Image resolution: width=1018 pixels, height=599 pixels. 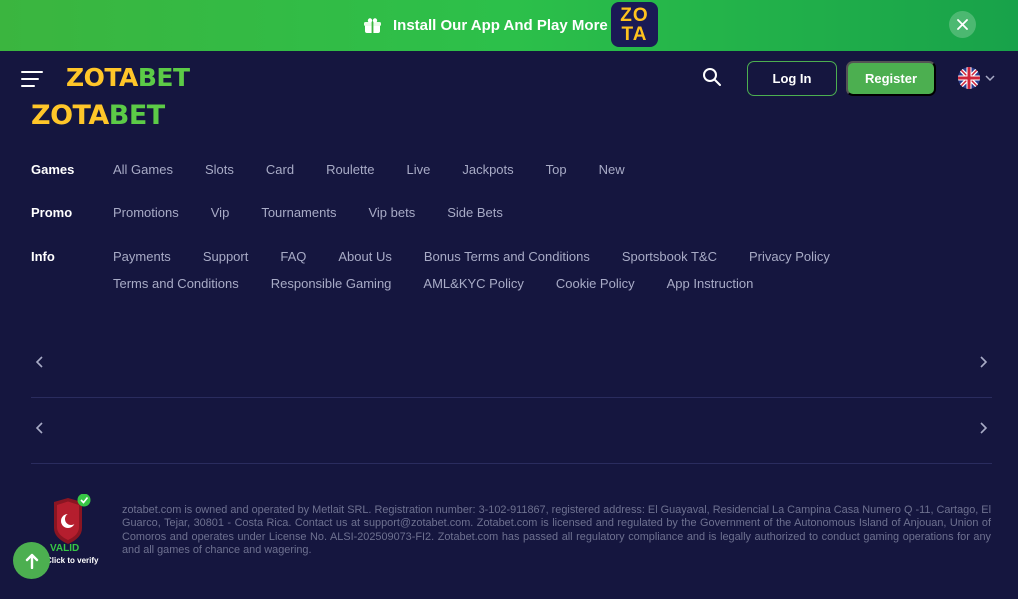 What do you see at coordinates (612, 169) in the screenshot?
I see `nav-link-new: New` at bounding box center [612, 169].